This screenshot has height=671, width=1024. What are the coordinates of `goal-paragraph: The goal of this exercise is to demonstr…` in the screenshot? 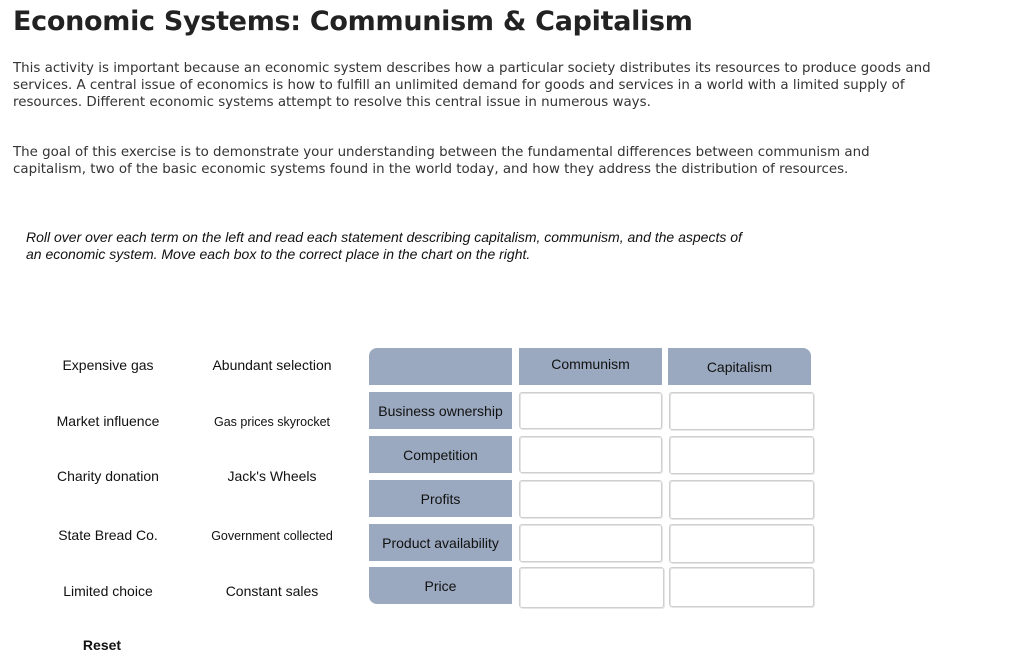 It's located at (441, 161).